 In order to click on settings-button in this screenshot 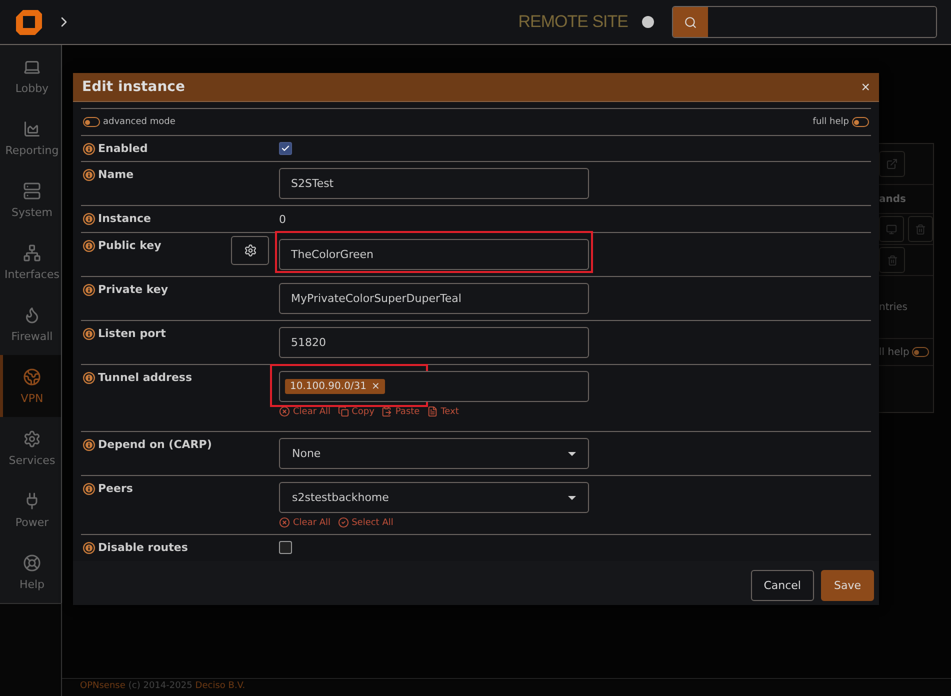, I will do `click(250, 250)`.